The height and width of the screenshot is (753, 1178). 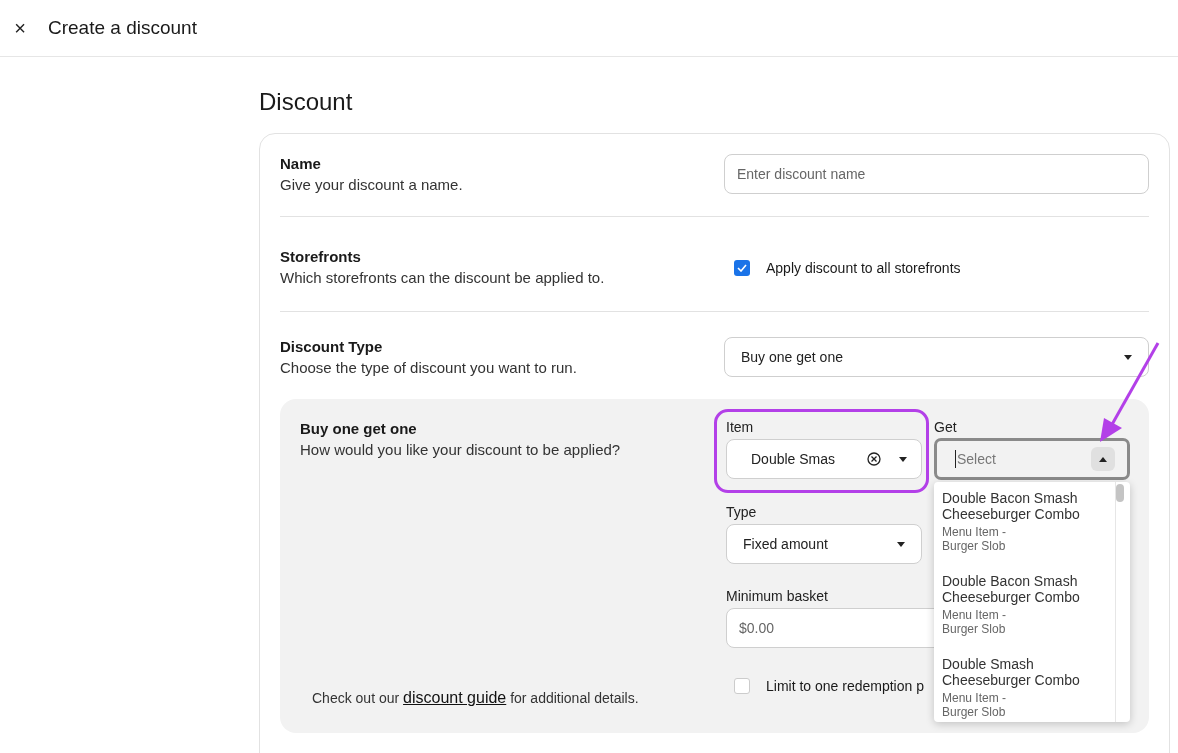 I want to click on type-select: Fixed amount, so click(x=824, y=544).